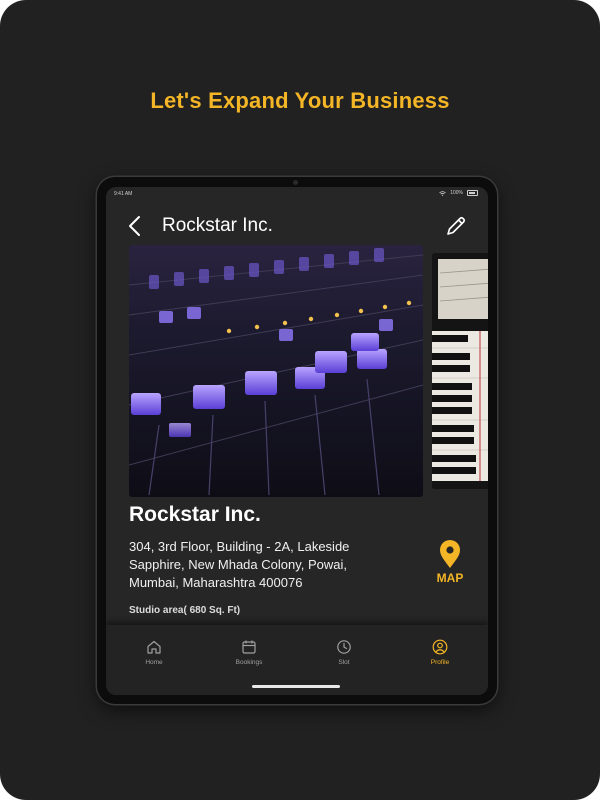 The image size is (600, 800). Describe the element at coordinates (440, 647) in the screenshot. I see `profile-icon` at that location.